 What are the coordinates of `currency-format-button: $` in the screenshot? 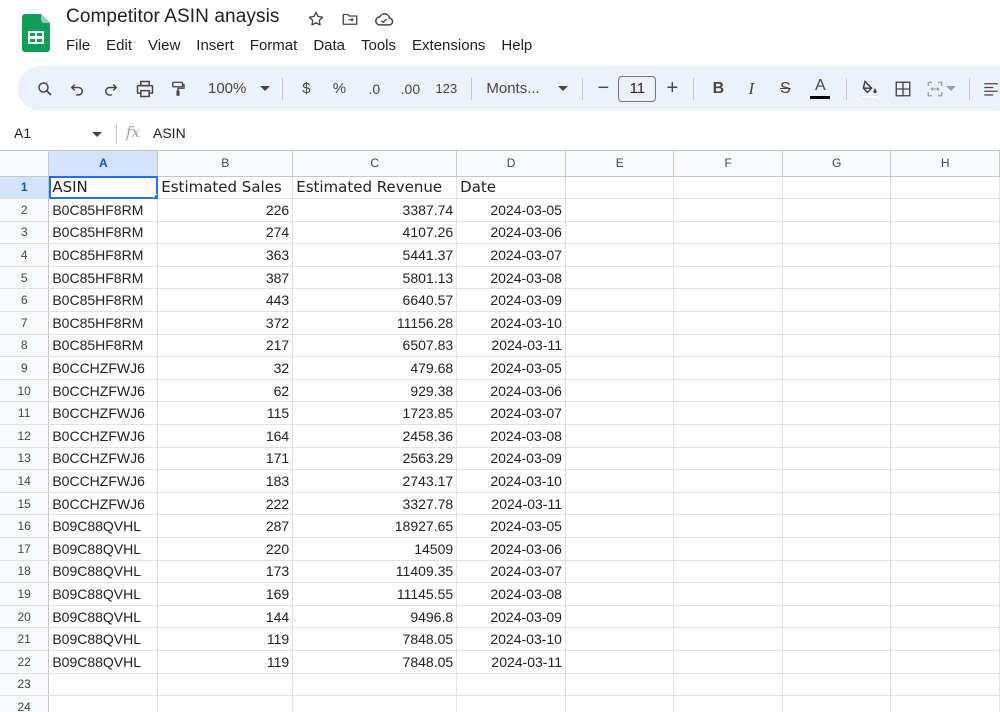 It's located at (306, 89).